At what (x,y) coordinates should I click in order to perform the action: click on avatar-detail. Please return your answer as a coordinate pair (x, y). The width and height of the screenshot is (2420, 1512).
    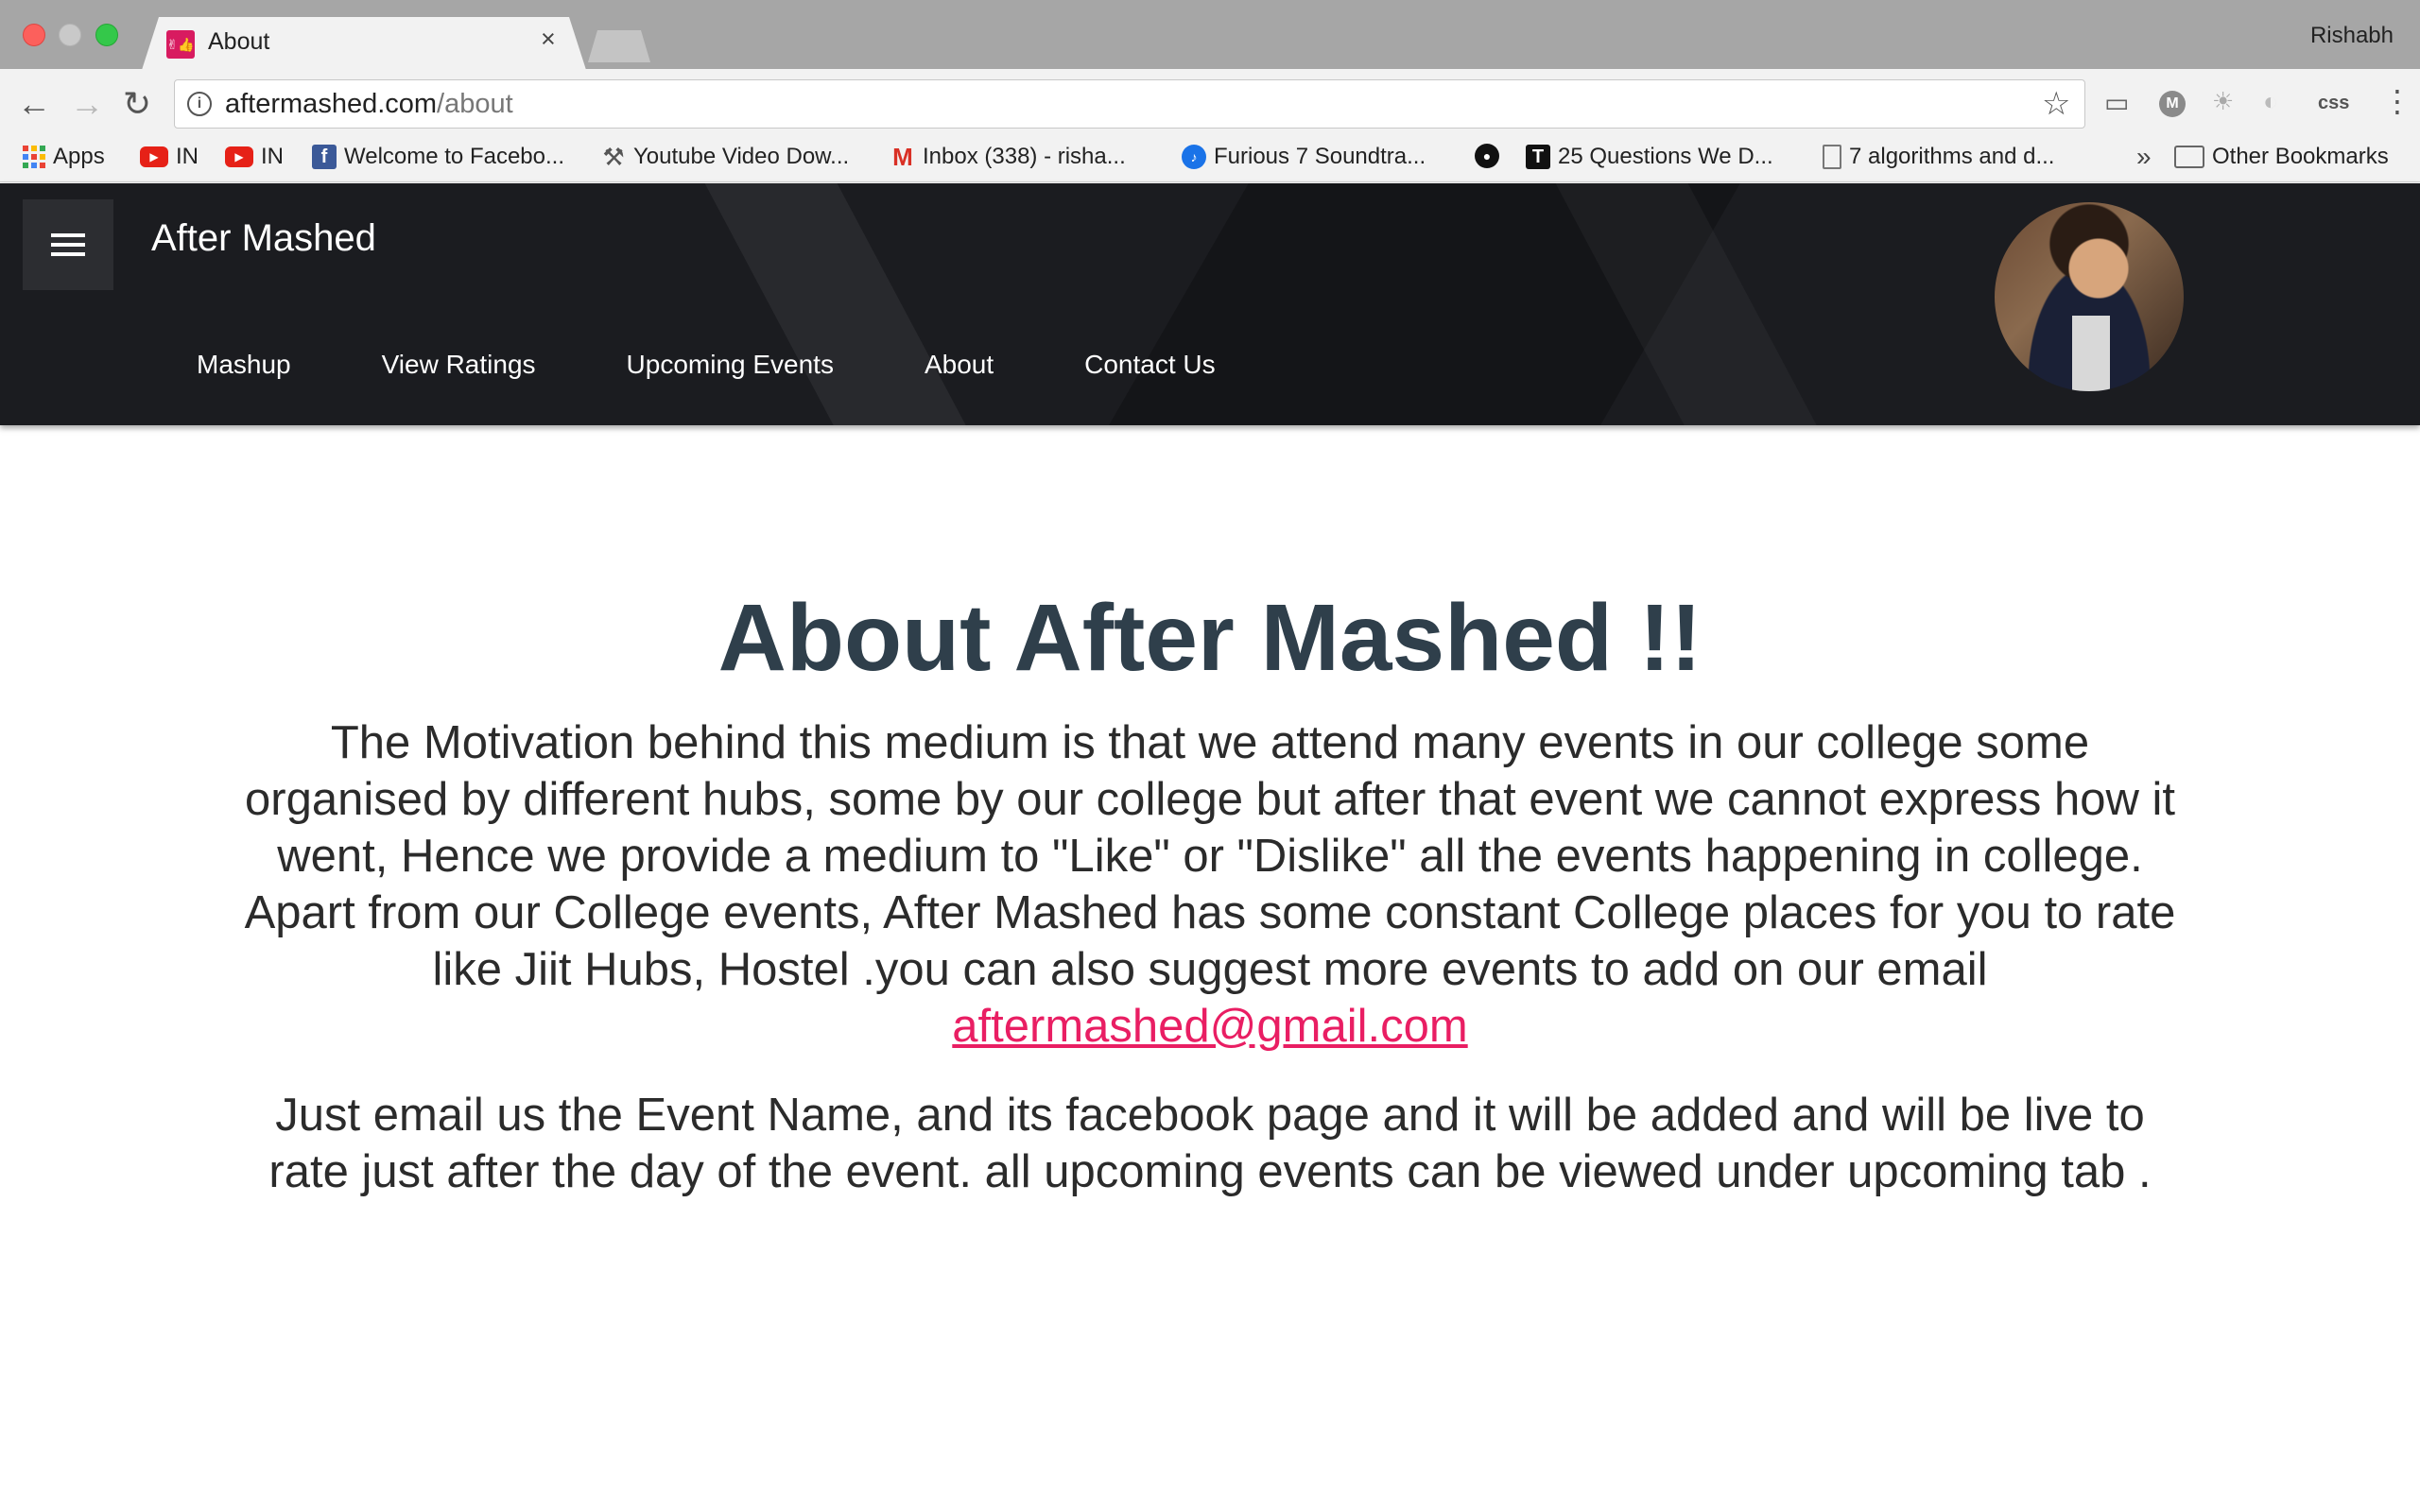
    Looking at the image, I should click on (2091, 353).